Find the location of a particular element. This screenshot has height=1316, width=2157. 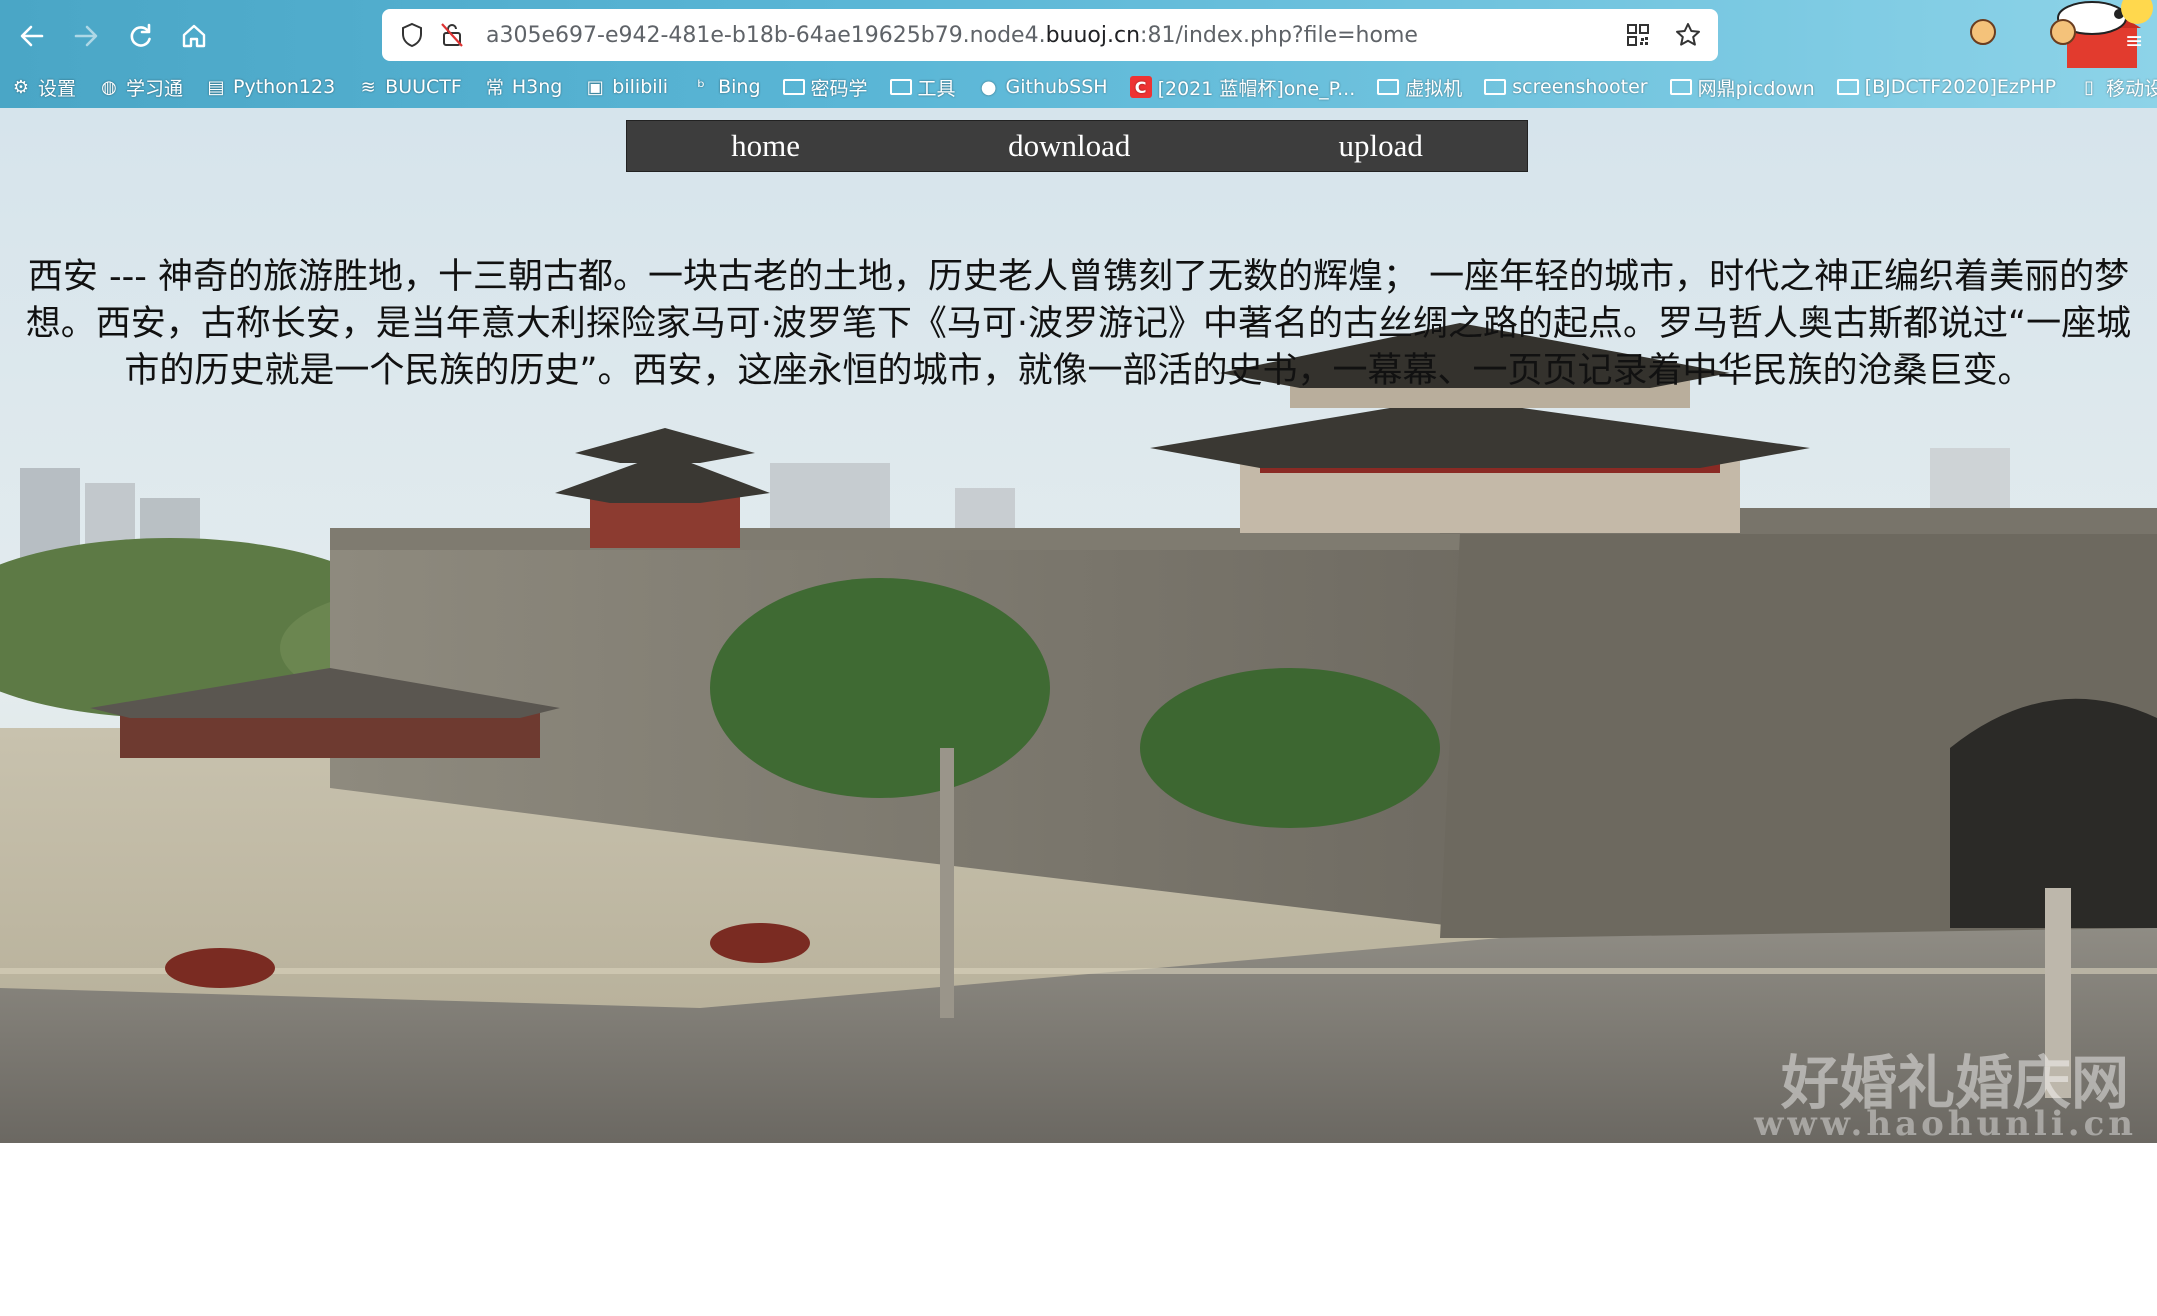

bookmark-label: H3ng is located at coordinates (537, 87).